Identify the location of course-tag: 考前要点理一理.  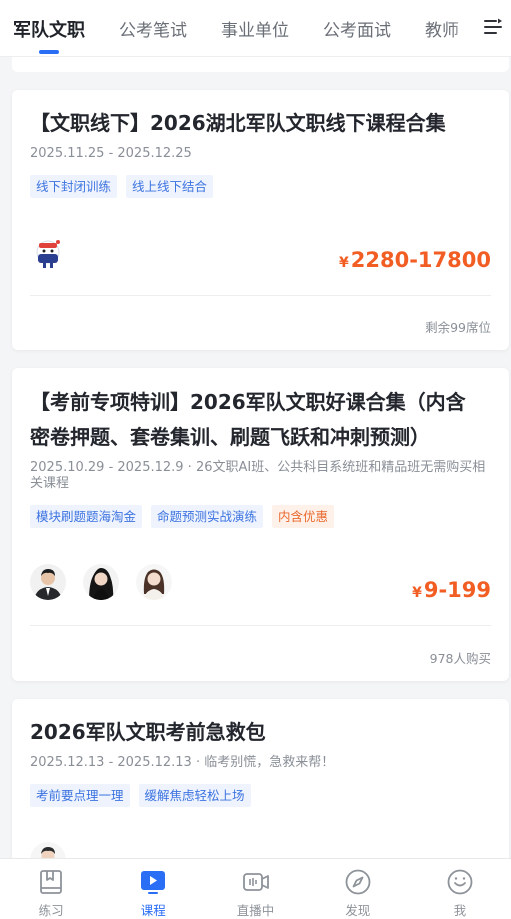
(80, 795).